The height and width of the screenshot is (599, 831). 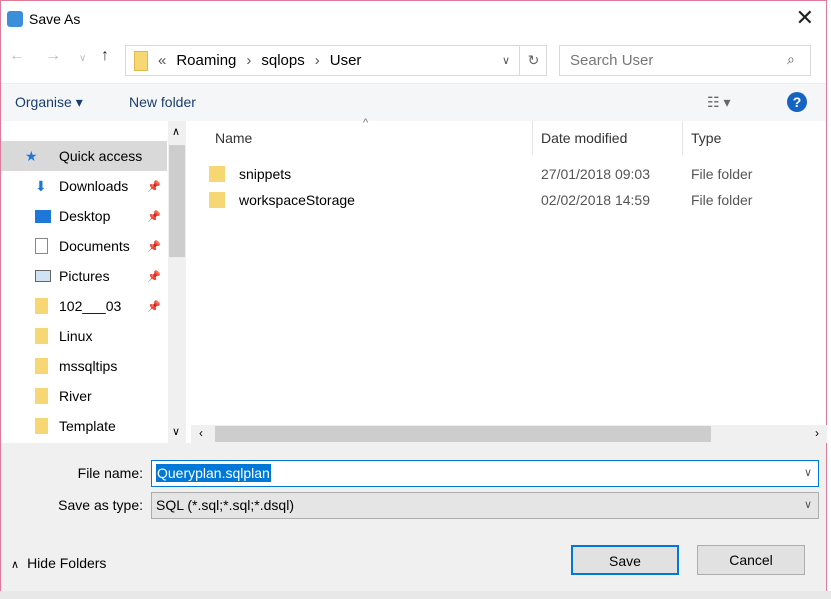 I want to click on breadcrumb-overflow: «, so click(x=162, y=60).